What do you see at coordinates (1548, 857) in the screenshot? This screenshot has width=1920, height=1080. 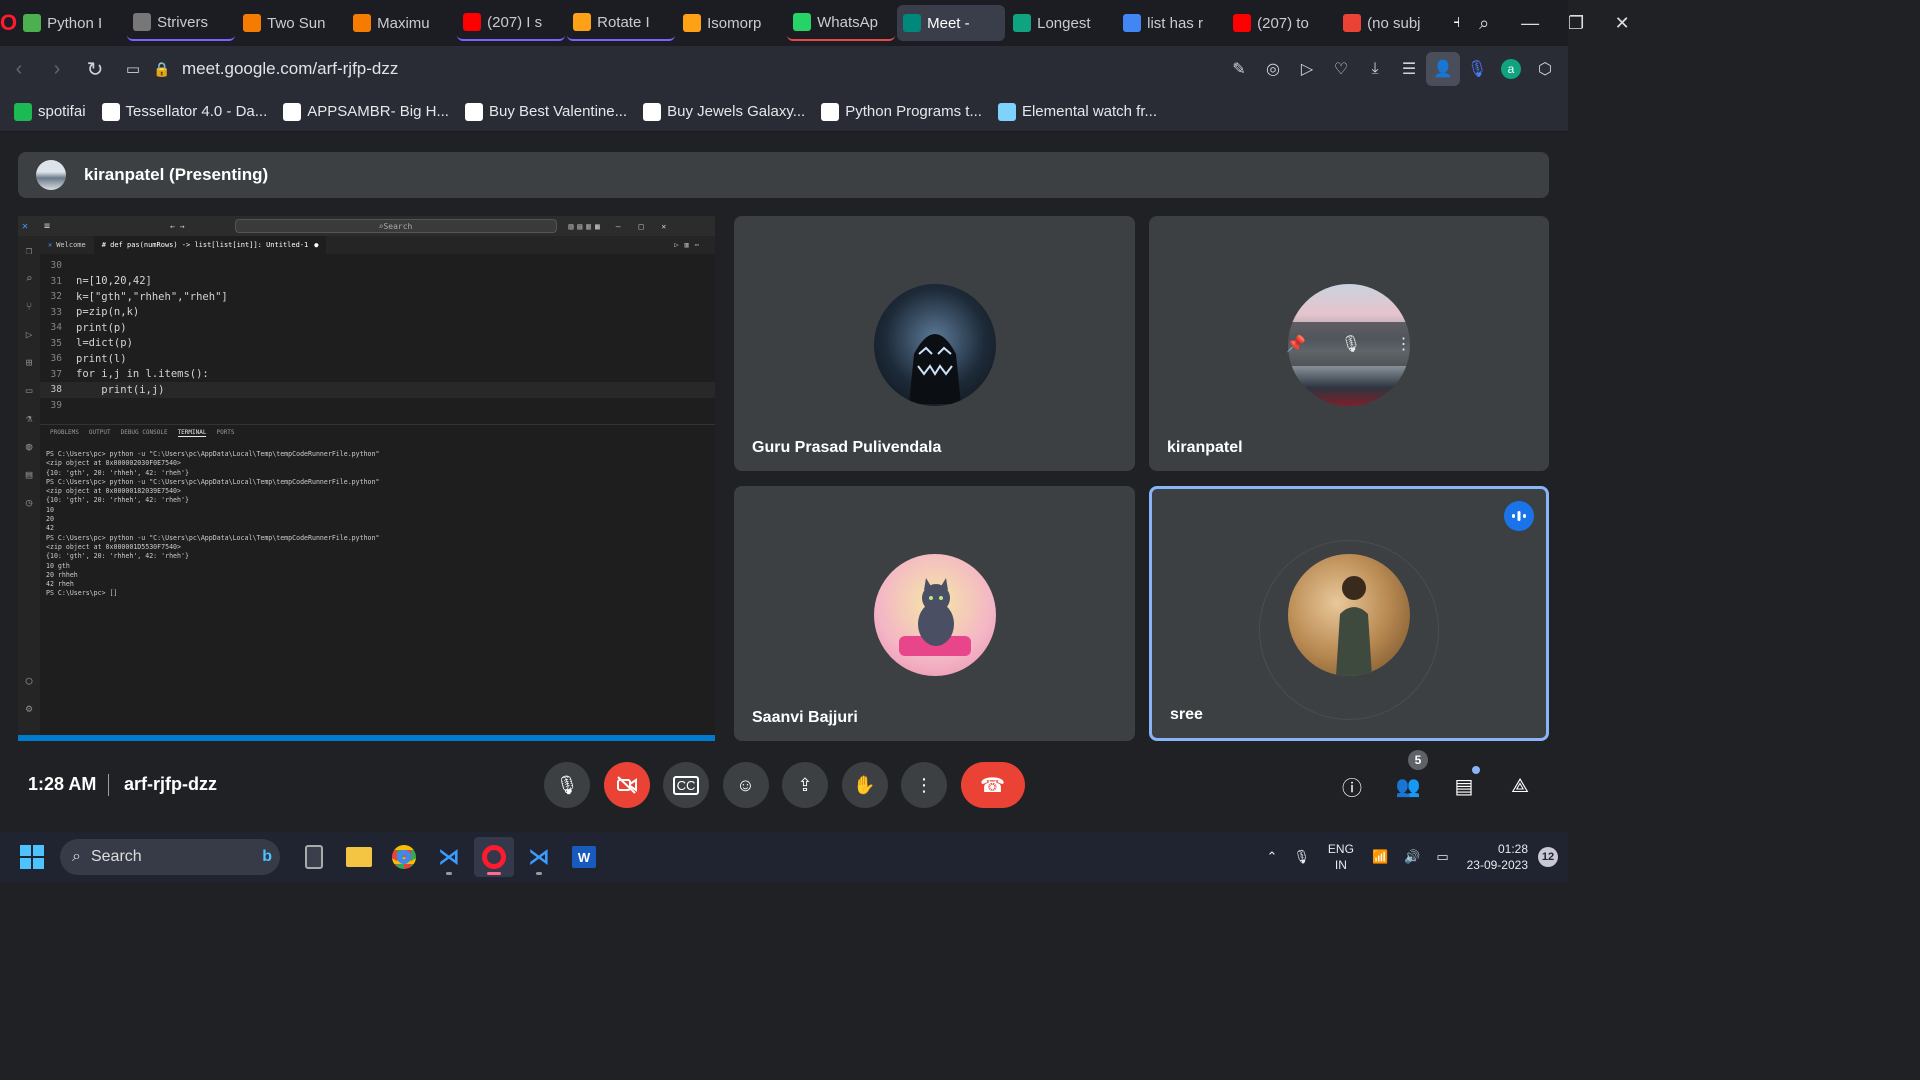 I see `notification-badge: 12` at bounding box center [1548, 857].